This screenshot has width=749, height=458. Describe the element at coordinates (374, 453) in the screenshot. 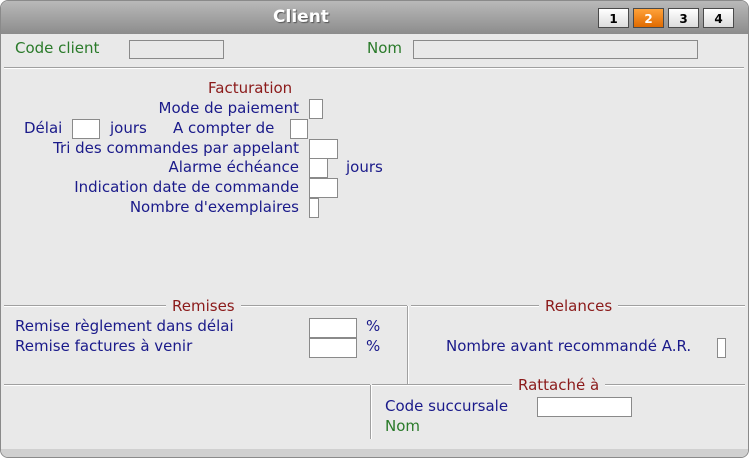

I see `bottom-border` at that location.